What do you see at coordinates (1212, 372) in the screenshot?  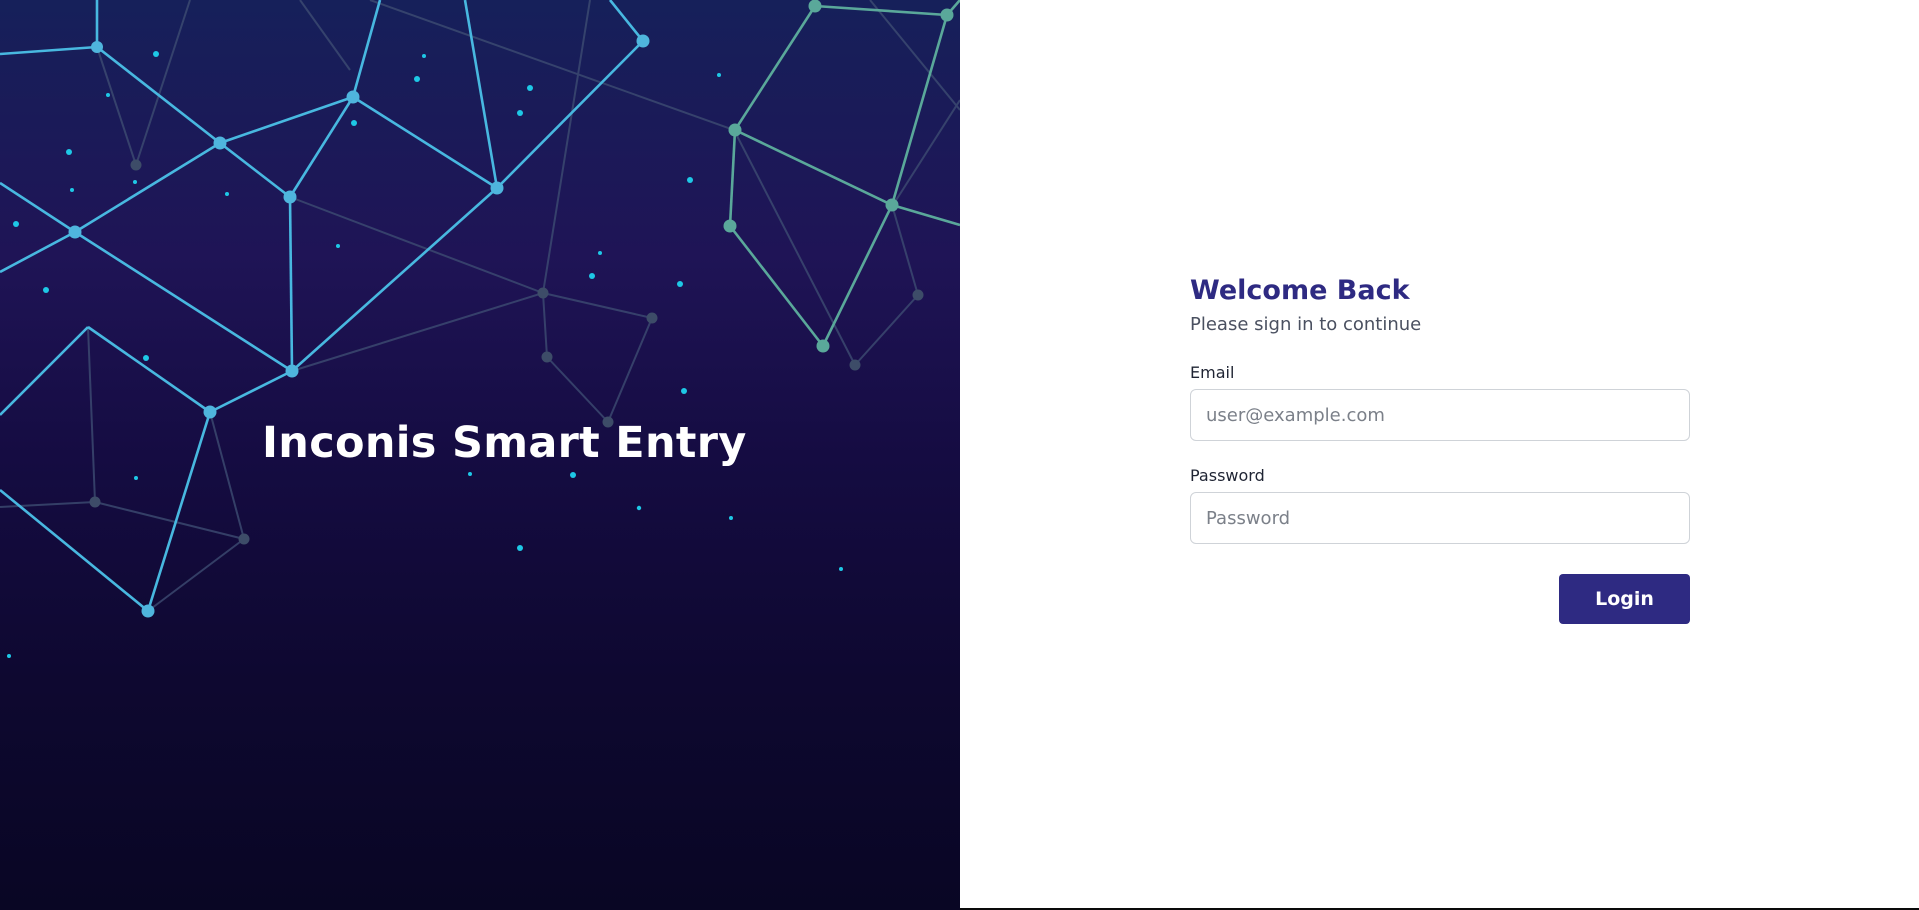 I see `email-label: Email` at bounding box center [1212, 372].